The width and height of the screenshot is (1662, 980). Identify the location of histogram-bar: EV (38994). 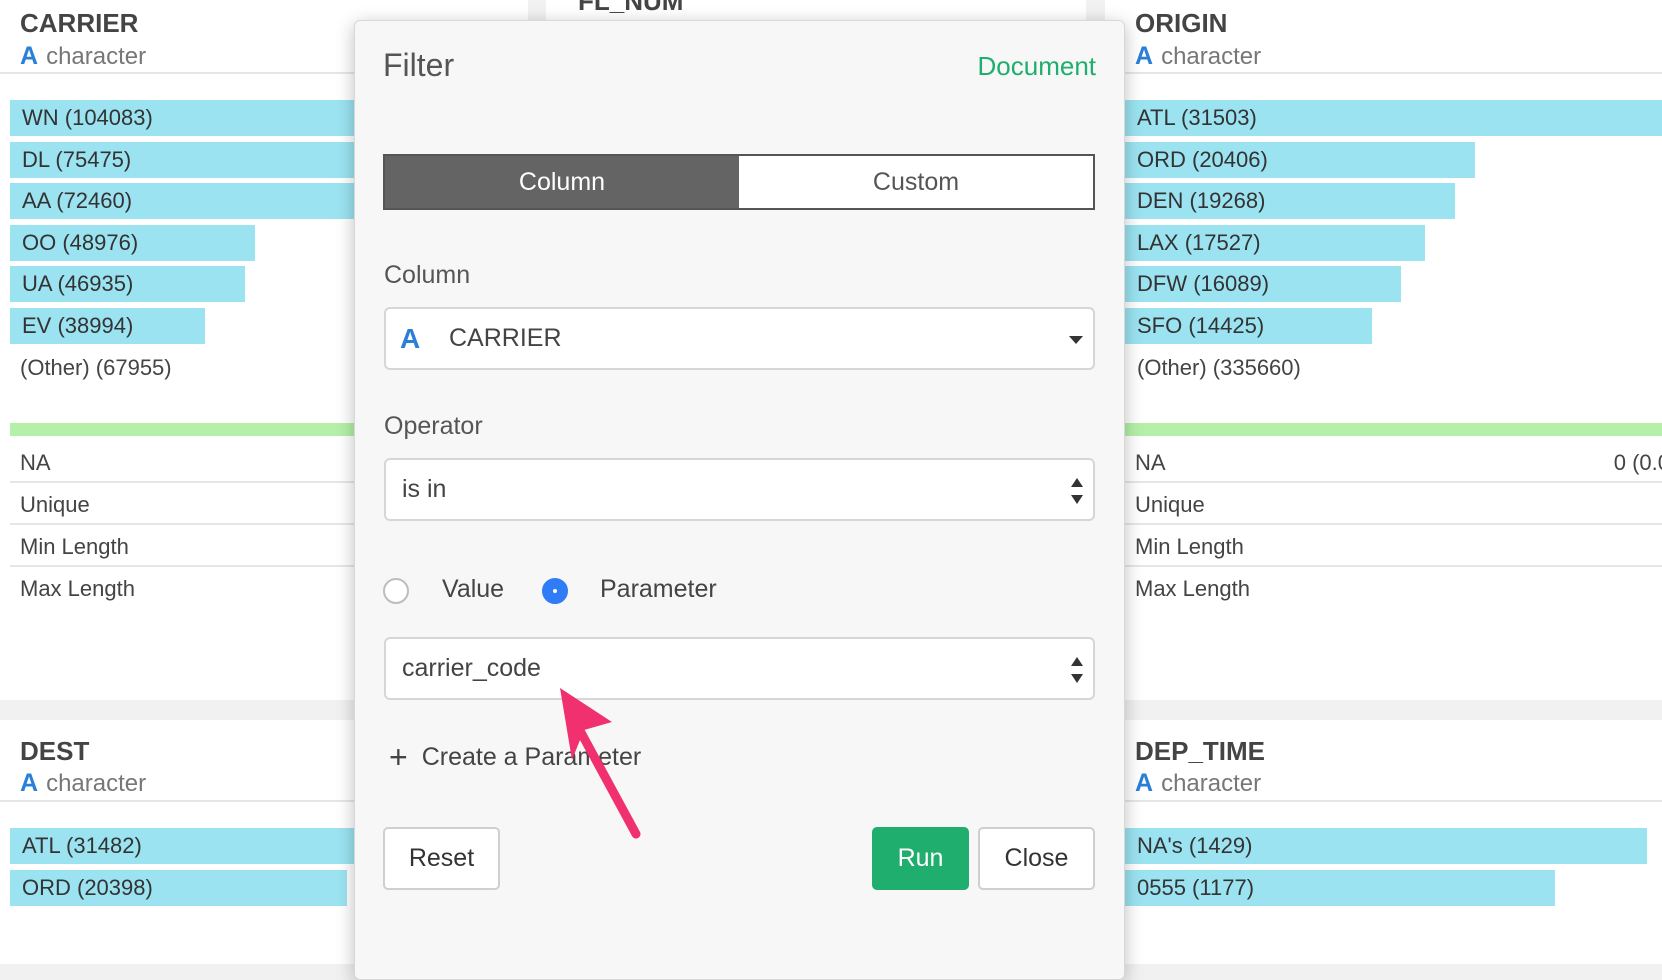
(107, 325).